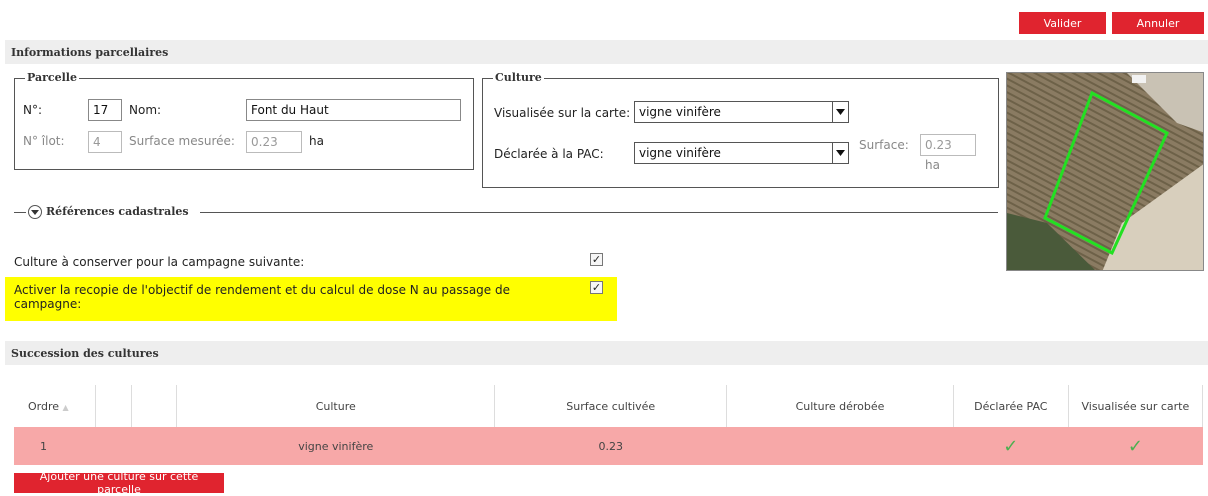 The height and width of the screenshot is (496, 1208). What do you see at coordinates (1105, 171) in the screenshot?
I see `parcel-map-thumbnail` at bounding box center [1105, 171].